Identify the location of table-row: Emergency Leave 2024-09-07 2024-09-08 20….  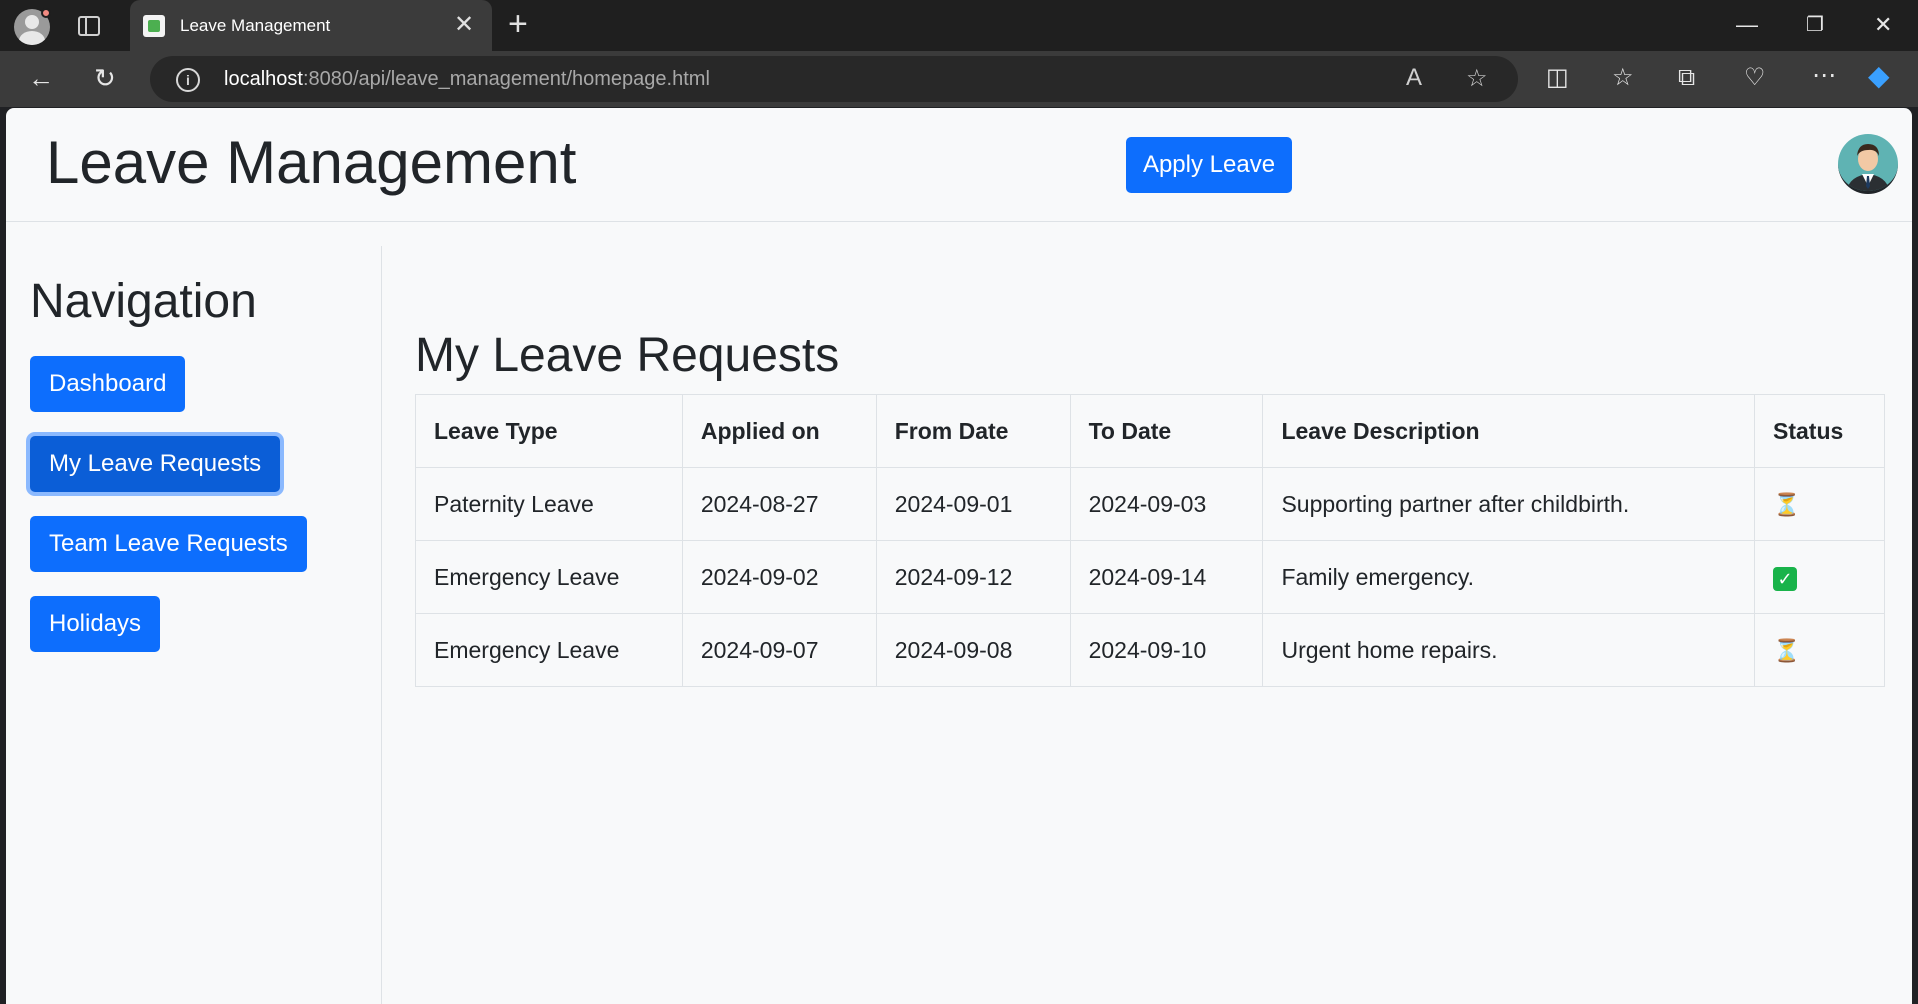
(1150, 650).